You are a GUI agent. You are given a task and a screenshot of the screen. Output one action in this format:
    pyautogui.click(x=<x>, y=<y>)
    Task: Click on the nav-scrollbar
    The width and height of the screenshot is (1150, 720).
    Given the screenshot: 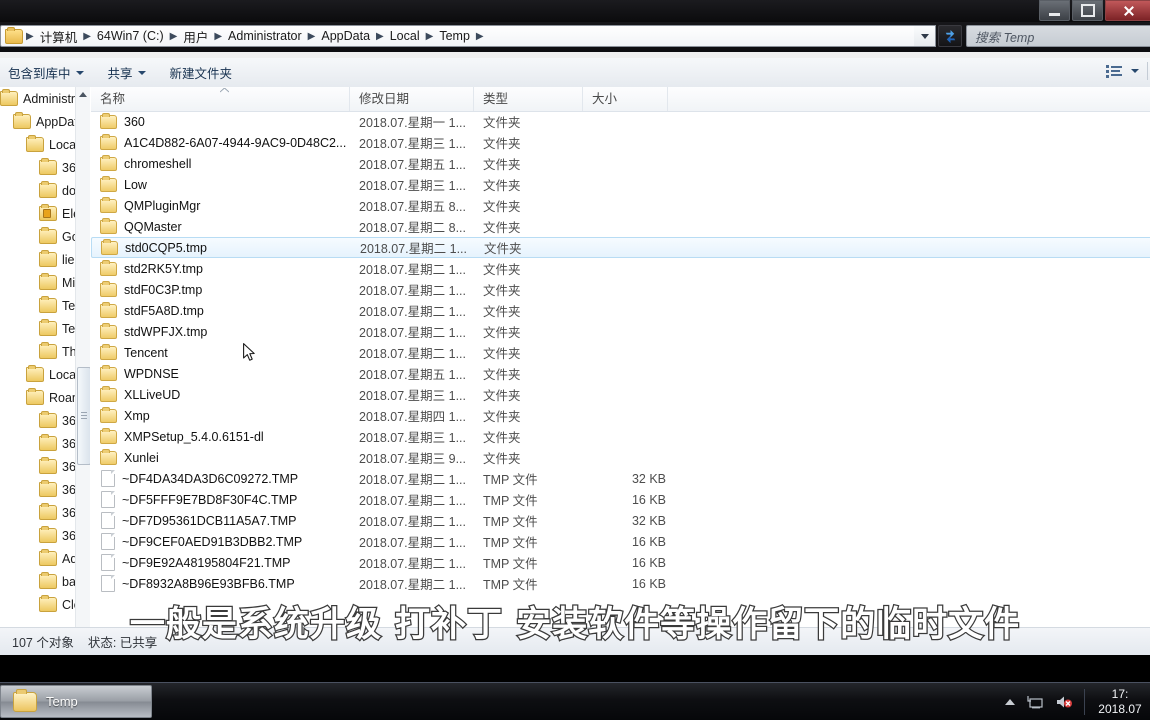 What is the action you would take?
    pyautogui.click(x=82, y=357)
    